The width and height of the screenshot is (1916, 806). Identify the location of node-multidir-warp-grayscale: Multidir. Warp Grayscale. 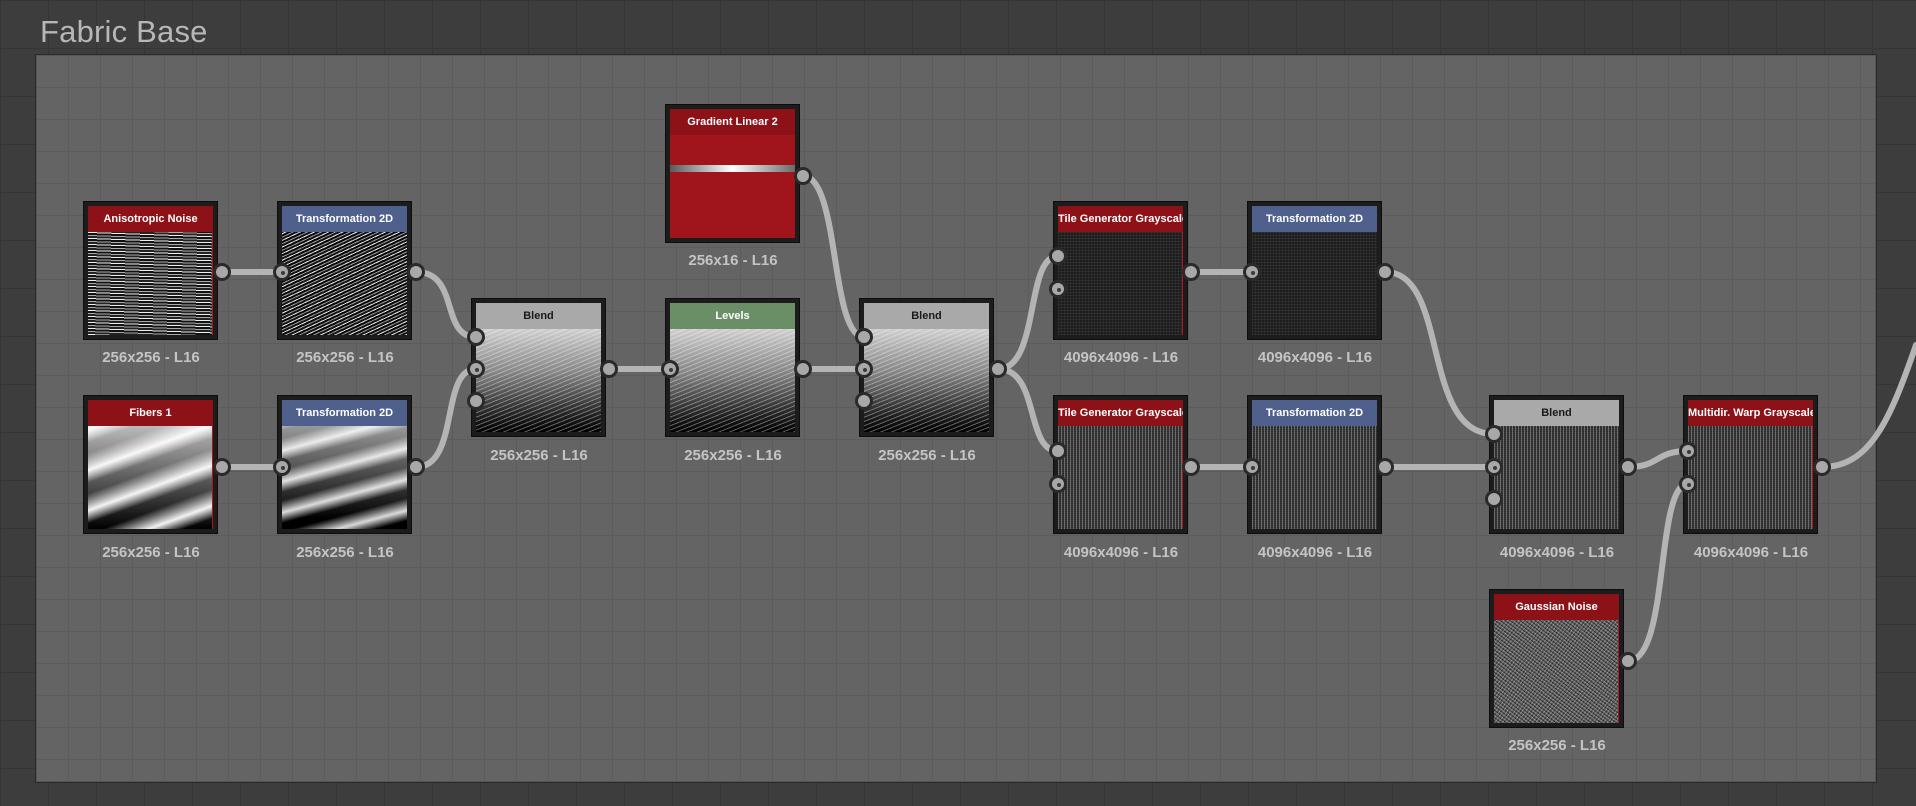
(1750, 464).